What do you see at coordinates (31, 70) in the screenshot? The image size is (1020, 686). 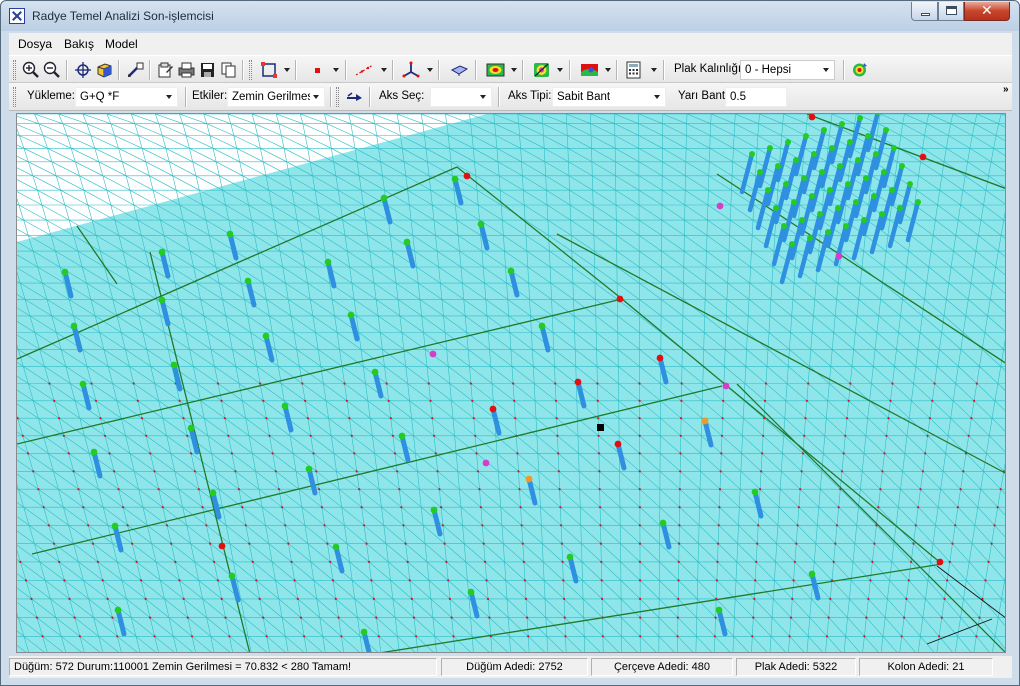 I see `zoom-in-icon` at bounding box center [31, 70].